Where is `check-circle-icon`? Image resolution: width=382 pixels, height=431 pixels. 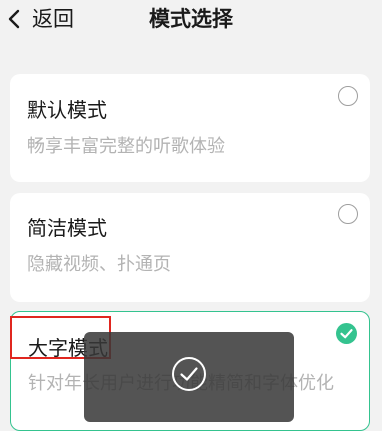
check-circle-icon is located at coordinates (189, 374).